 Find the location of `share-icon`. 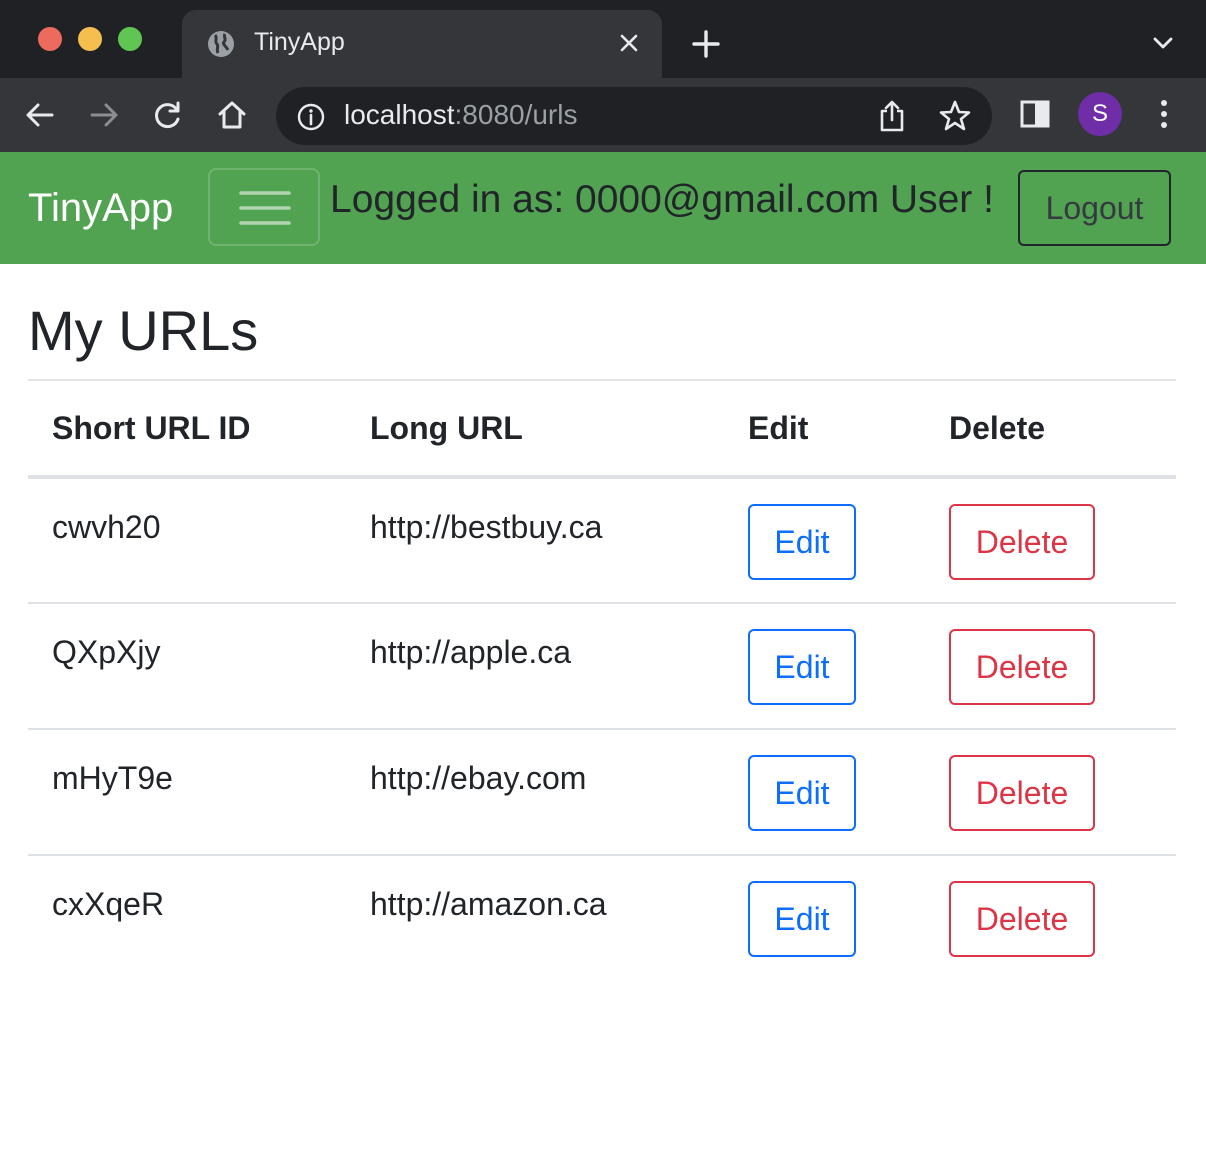

share-icon is located at coordinates (892, 116).